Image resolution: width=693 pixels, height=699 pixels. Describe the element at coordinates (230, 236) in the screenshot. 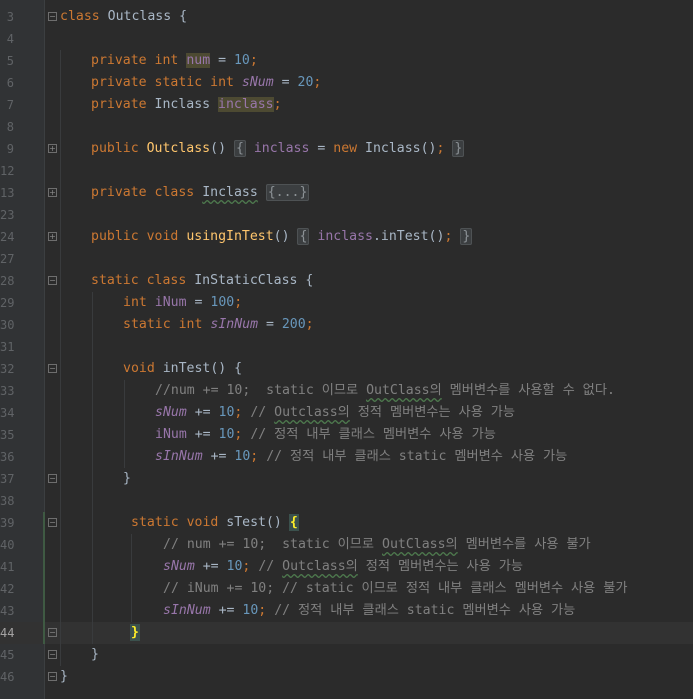

I see `method-name: usingInTest` at that location.